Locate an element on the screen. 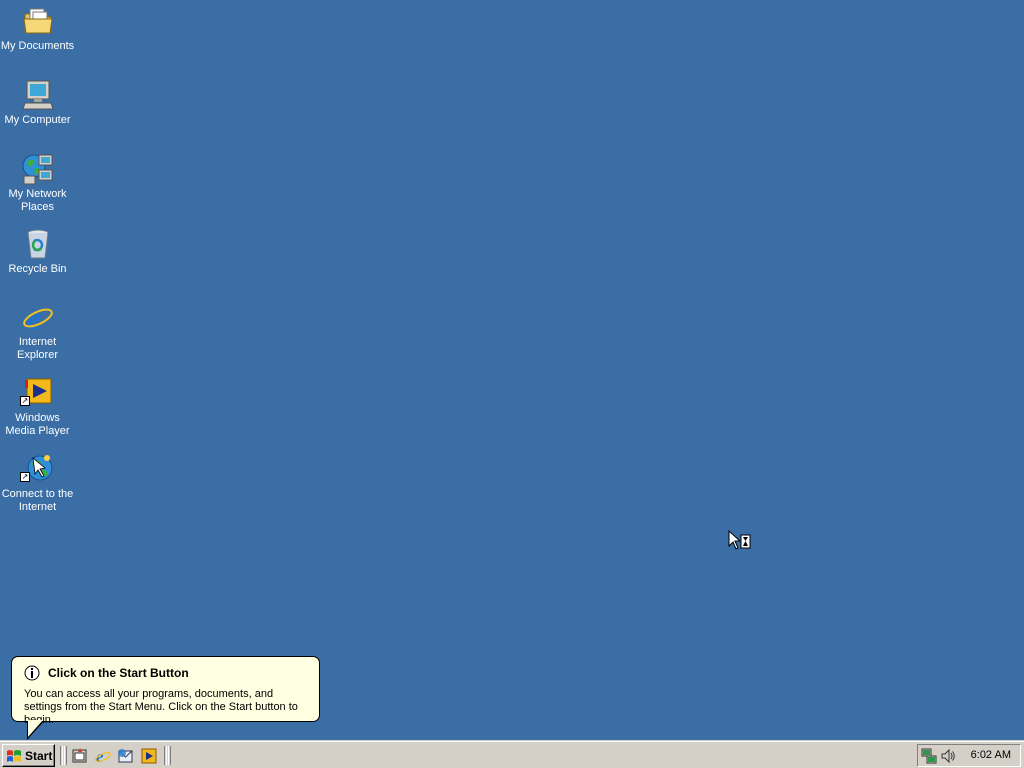  desktop-icon-label: Recycle Bin is located at coordinates (37, 269).